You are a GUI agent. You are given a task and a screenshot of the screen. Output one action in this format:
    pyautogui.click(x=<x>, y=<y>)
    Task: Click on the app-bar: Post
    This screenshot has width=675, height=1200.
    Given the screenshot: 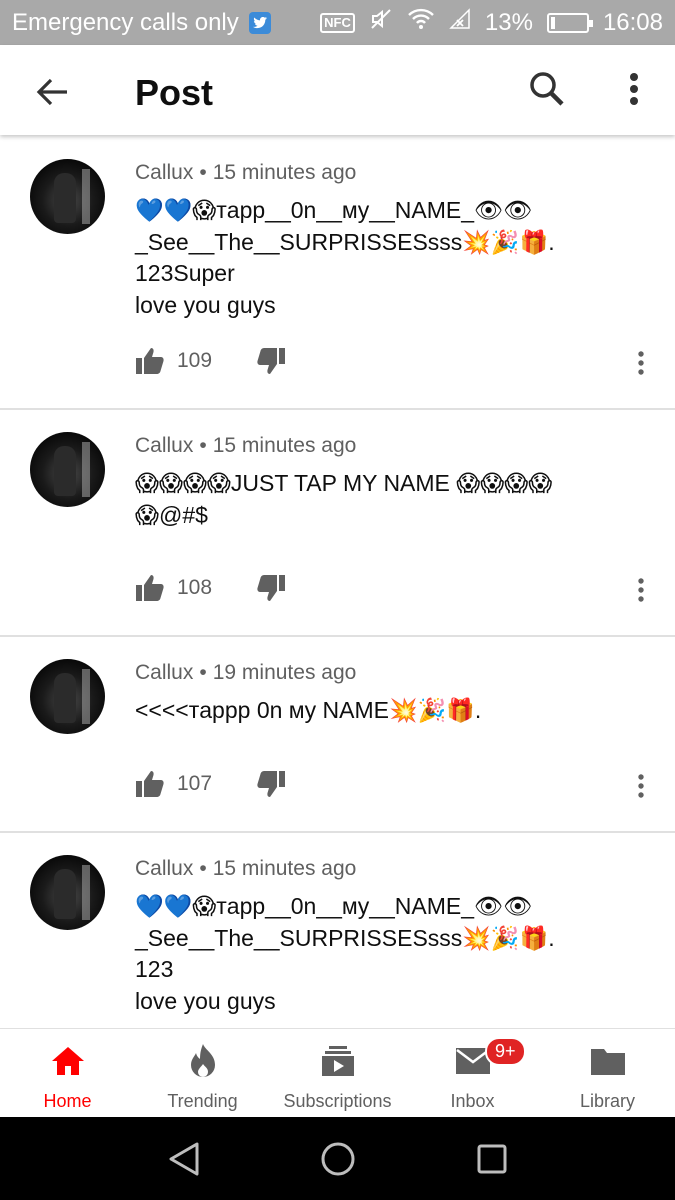 What is the action you would take?
    pyautogui.click(x=337, y=90)
    